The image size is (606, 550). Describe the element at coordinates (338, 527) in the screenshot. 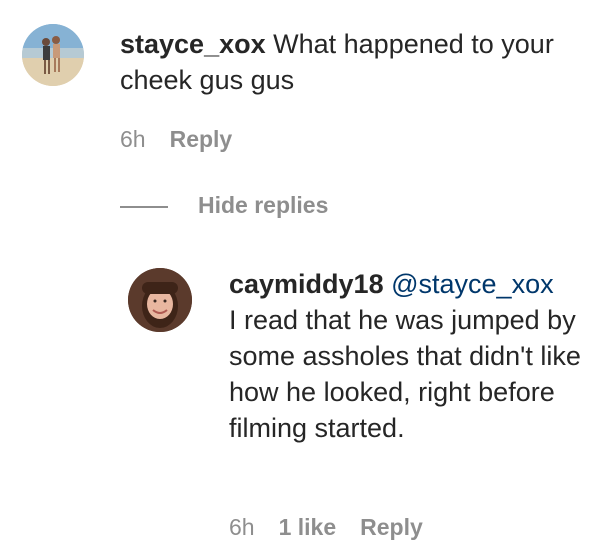

I see `reply-meta: 6h 1 like Reply` at that location.